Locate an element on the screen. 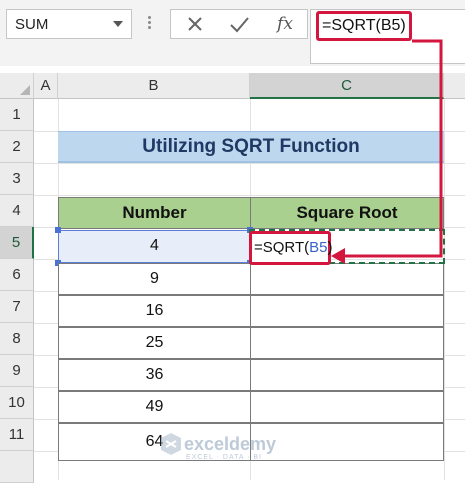 This screenshot has width=465, height=483. logo-icon is located at coordinates (171, 444).